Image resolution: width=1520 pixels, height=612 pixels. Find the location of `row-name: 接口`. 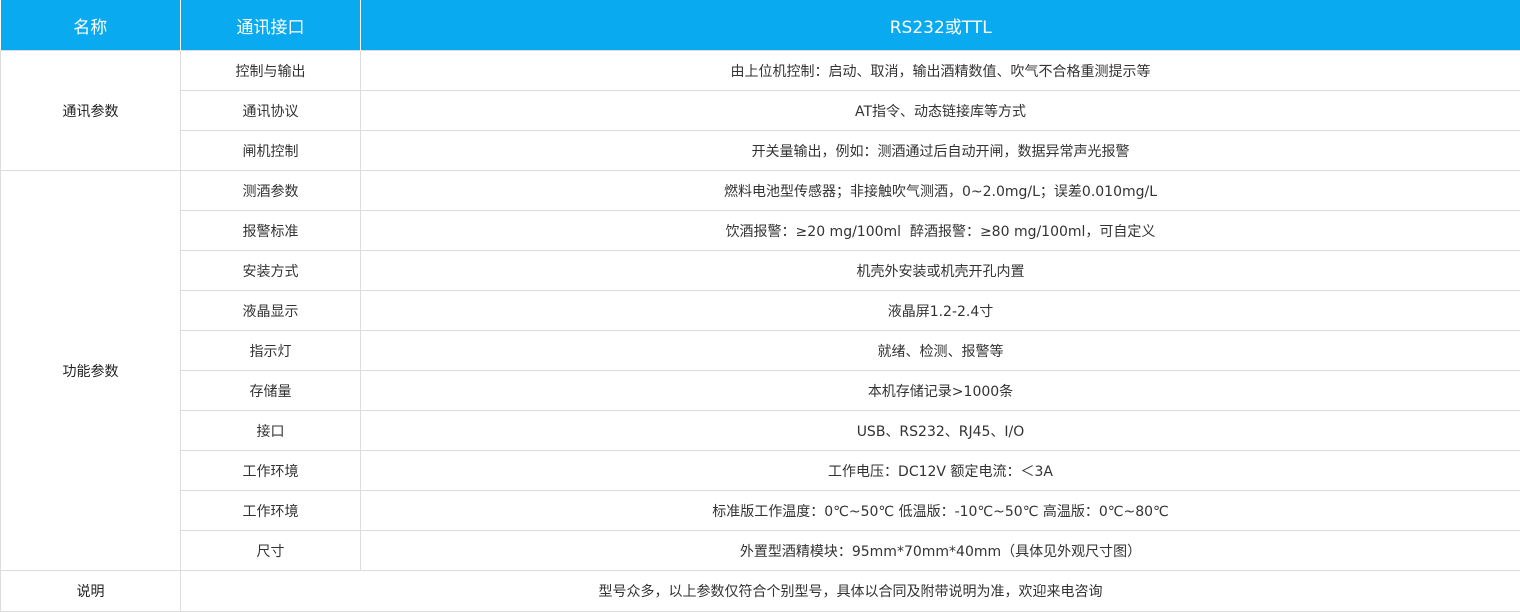

row-name: 接口 is located at coordinates (270, 430).